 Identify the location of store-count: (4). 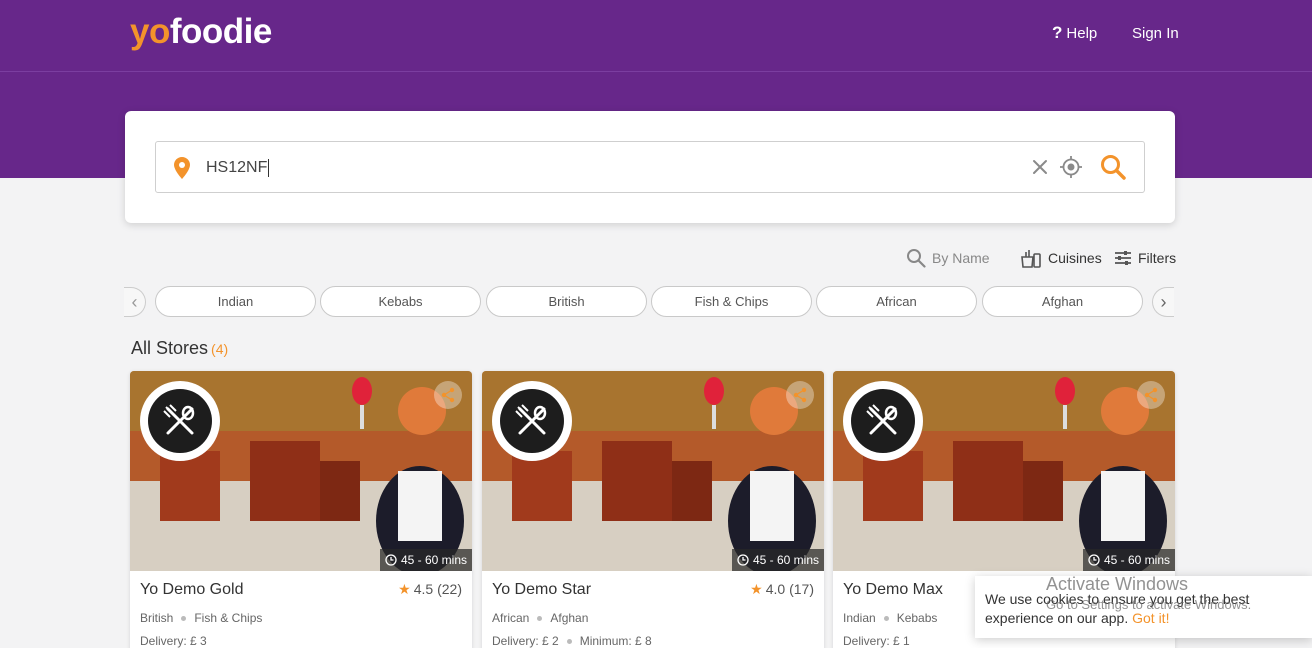
(220, 349).